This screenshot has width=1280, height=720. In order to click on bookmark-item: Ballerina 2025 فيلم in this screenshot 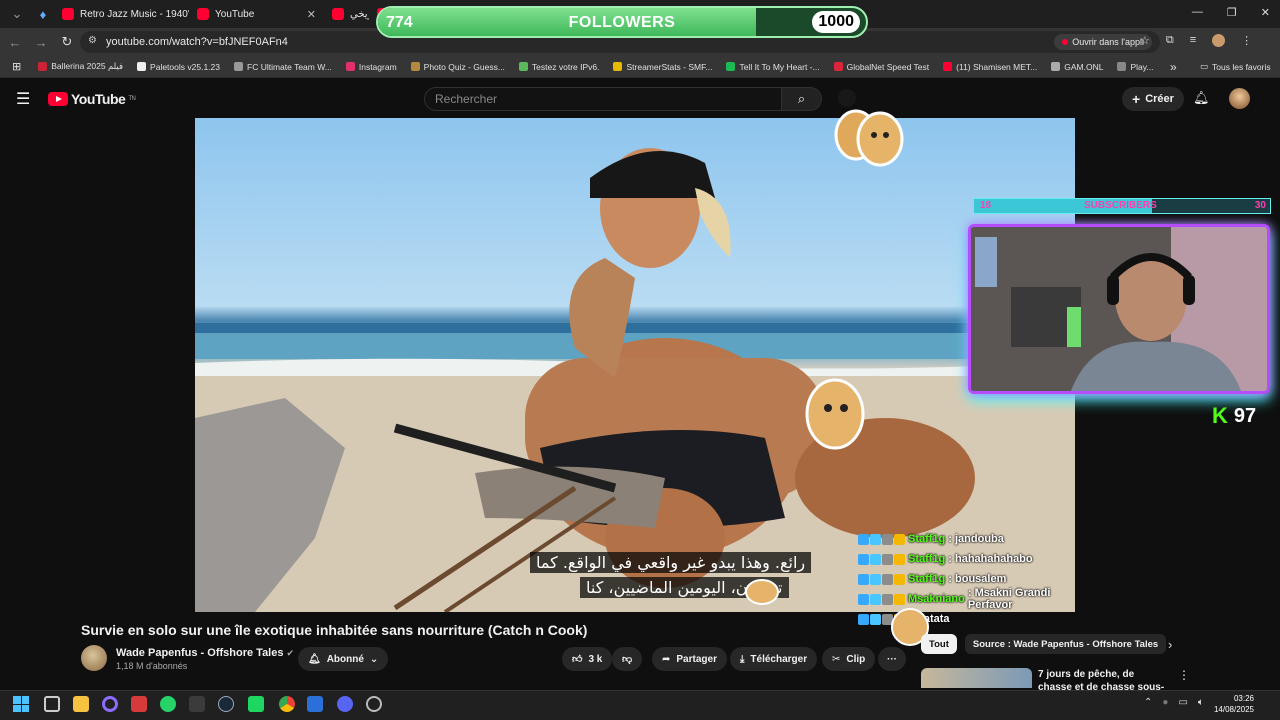, I will do `click(80, 66)`.